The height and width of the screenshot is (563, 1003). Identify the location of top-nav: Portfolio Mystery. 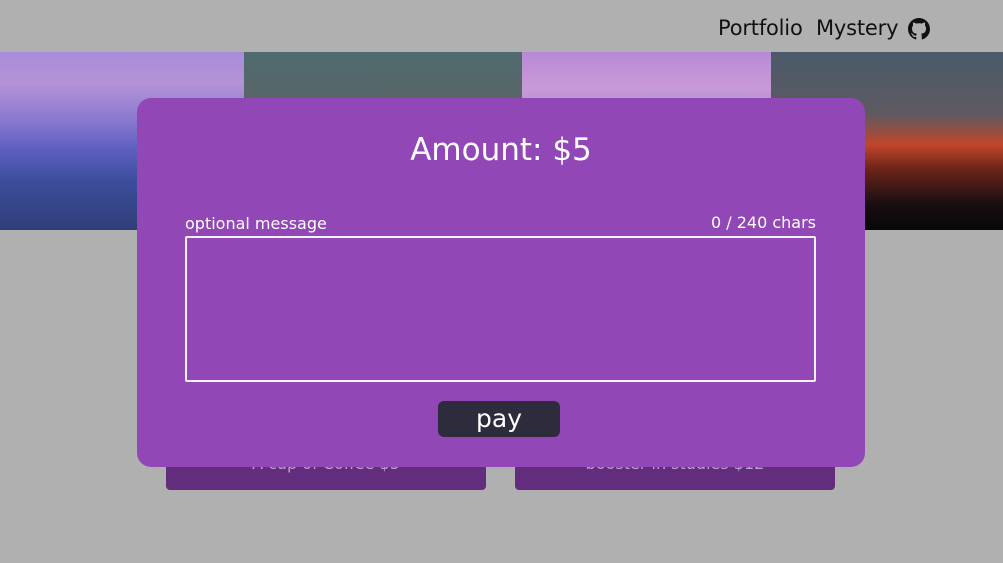
(501, 29).